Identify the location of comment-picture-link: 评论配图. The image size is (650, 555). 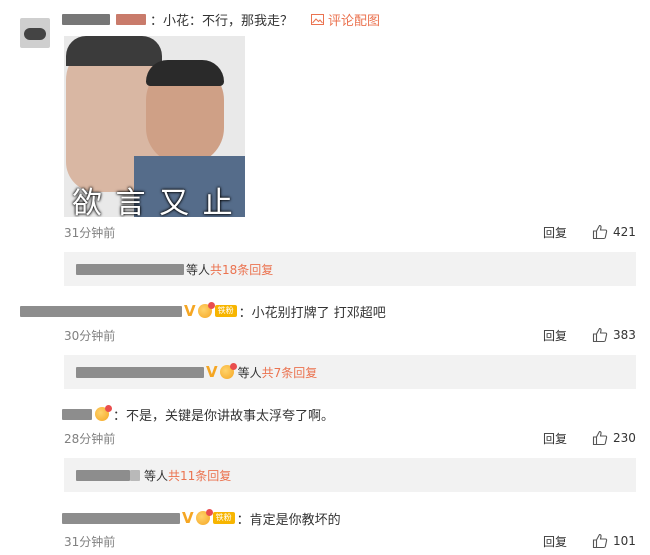
(345, 19).